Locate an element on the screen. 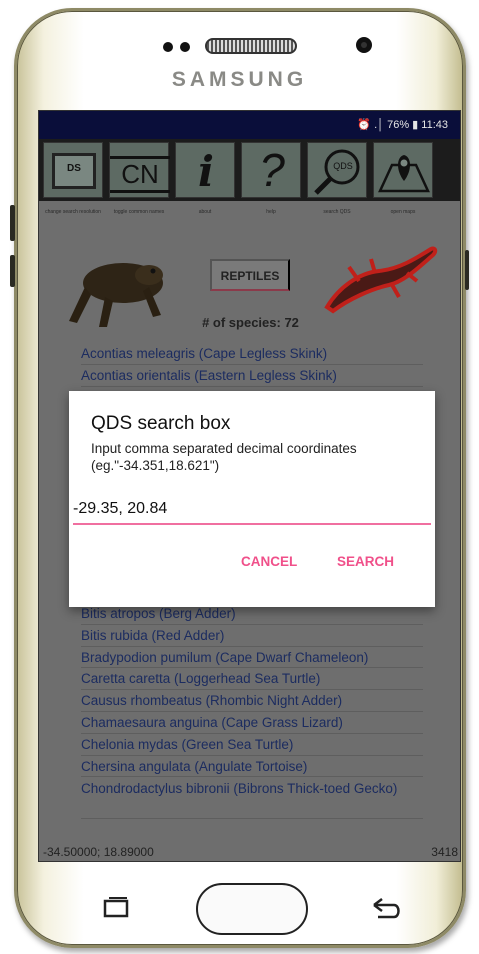 This screenshot has width=479, height=954. list-item: Chamaesaura anguina (Cape Grass Lizard) is located at coordinates (252, 723).